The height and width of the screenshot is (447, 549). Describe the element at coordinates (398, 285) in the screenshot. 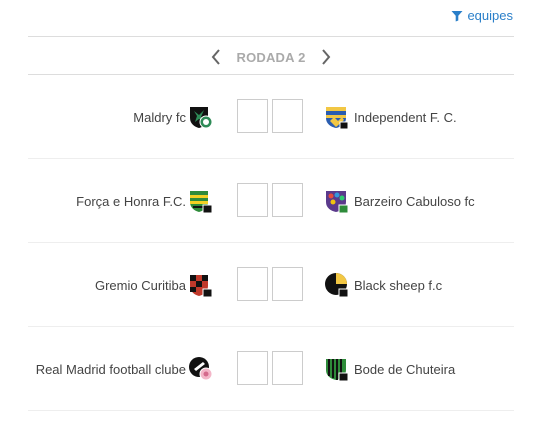

I see `away-team-name: Black sheep f.c` at that location.